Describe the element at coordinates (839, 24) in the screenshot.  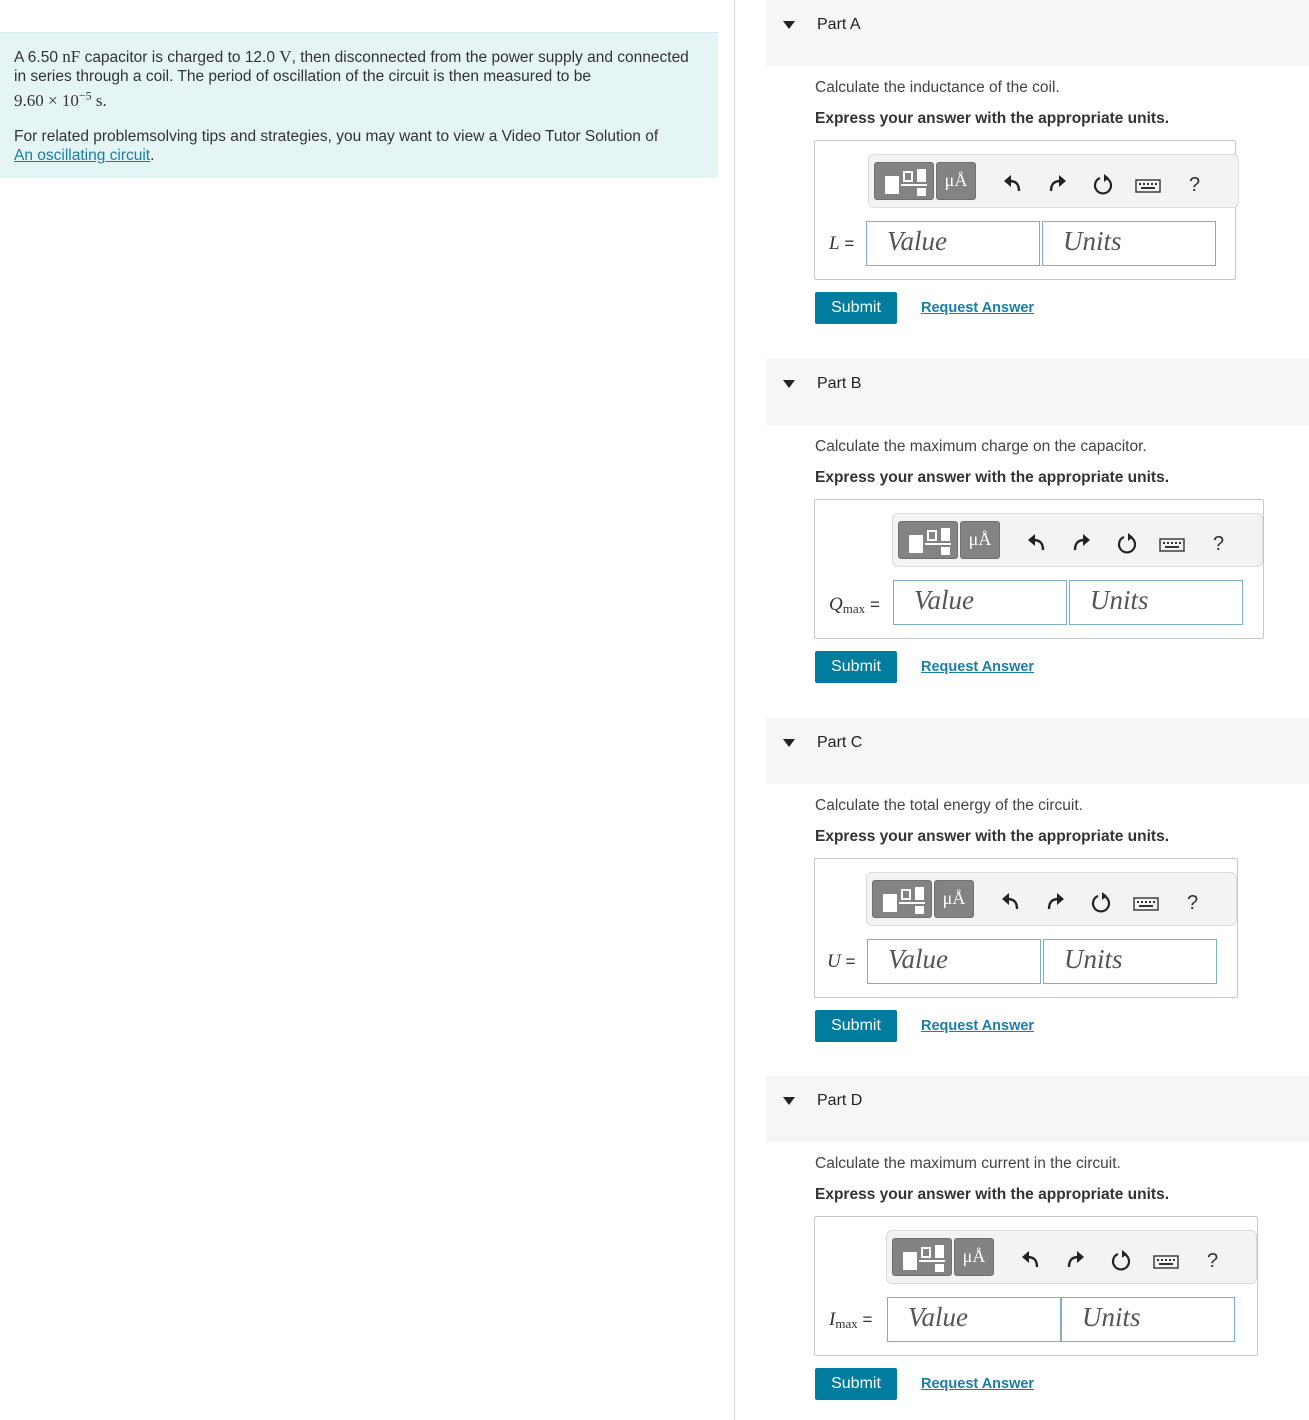
I see `part-title: Part A` at that location.